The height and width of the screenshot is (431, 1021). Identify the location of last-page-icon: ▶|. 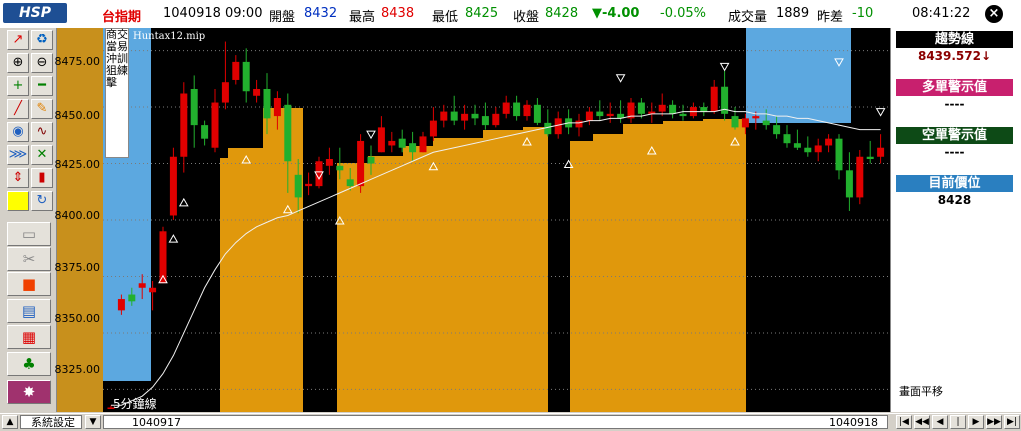
(1012, 422).